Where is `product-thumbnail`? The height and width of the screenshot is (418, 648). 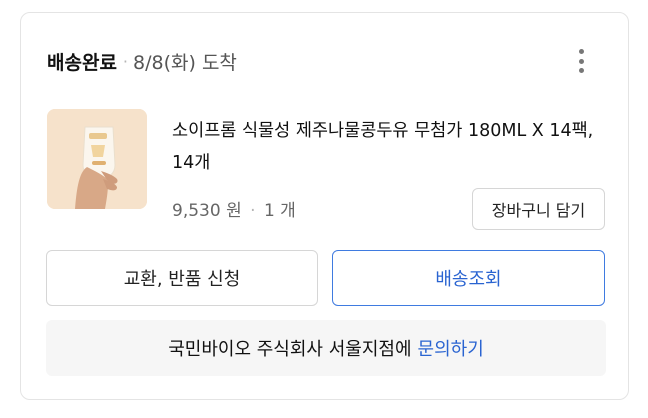
product-thumbnail is located at coordinates (97, 159).